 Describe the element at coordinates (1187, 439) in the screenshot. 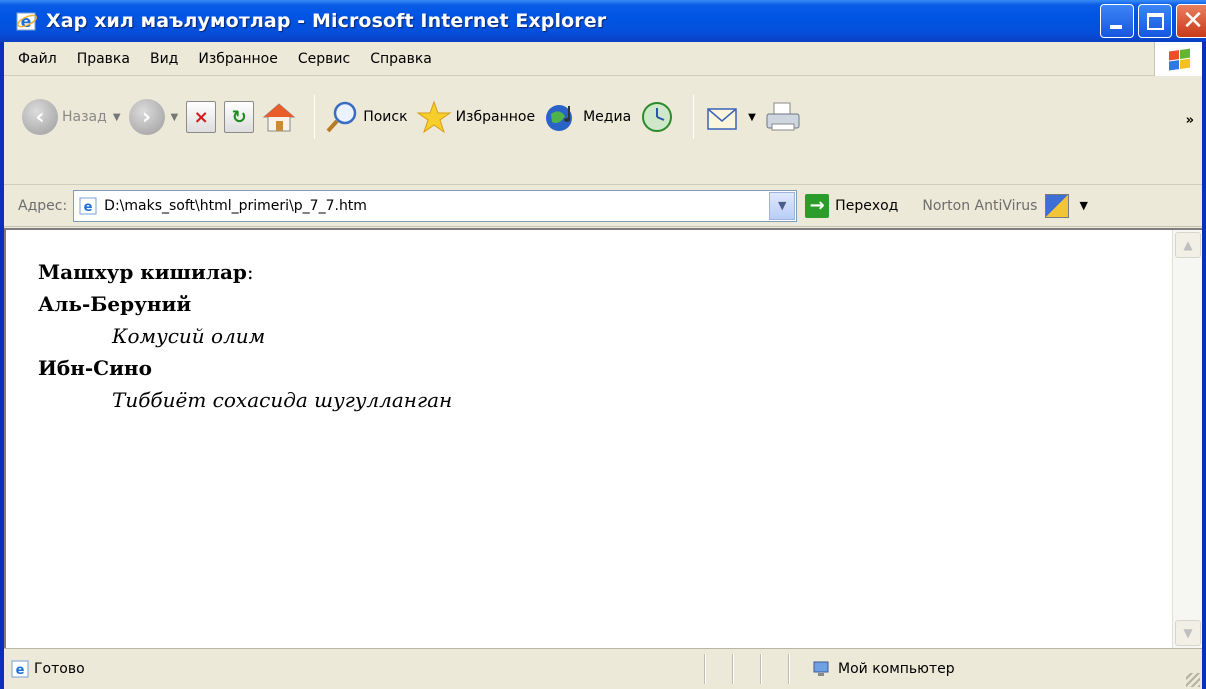

I see `vertical-scrollbar: ▲ ▼` at that location.